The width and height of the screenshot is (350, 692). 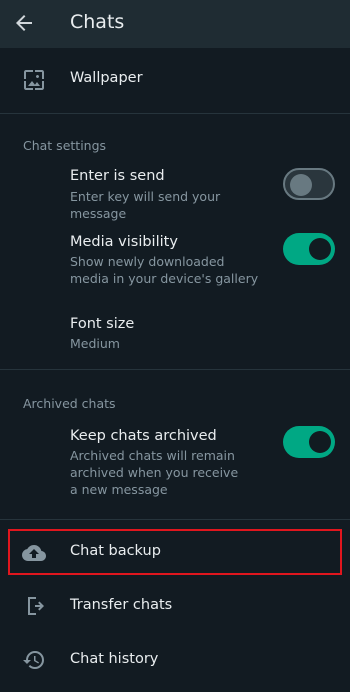 What do you see at coordinates (34, 660) in the screenshot?
I see `history-icon` at bounding box center [34, 660].